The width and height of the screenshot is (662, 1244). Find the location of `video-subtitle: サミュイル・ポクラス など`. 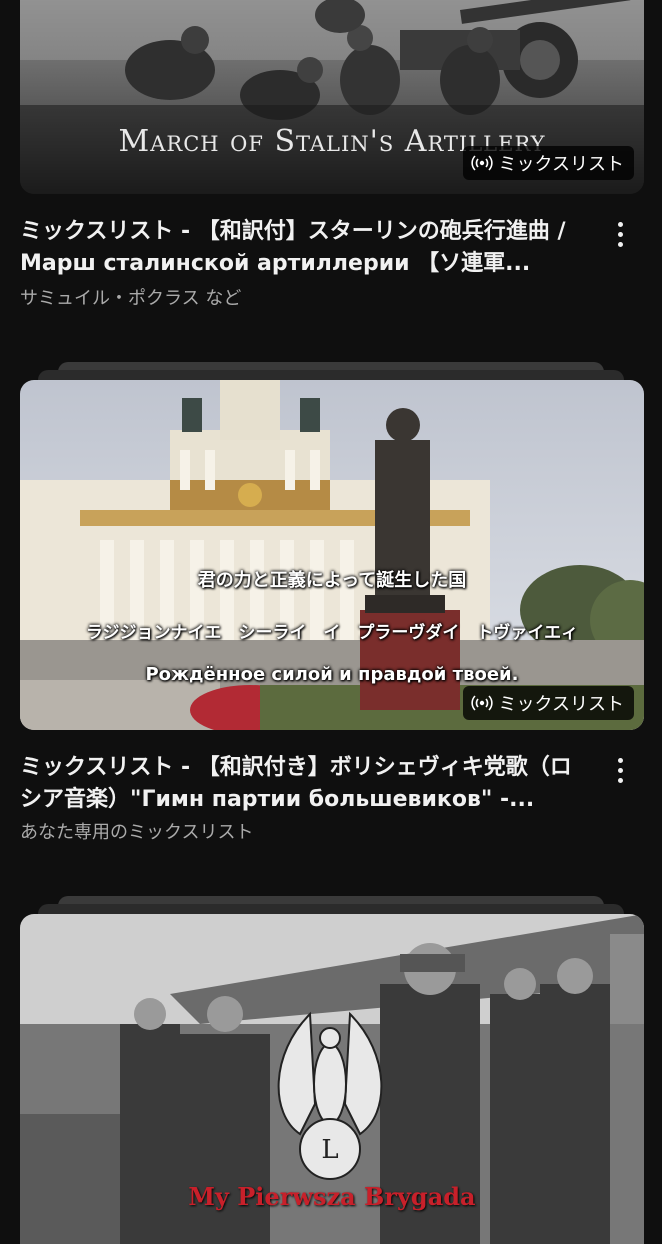

video-subtitle: サミュイル・ポクラス など is located at coordinates (131, 298).